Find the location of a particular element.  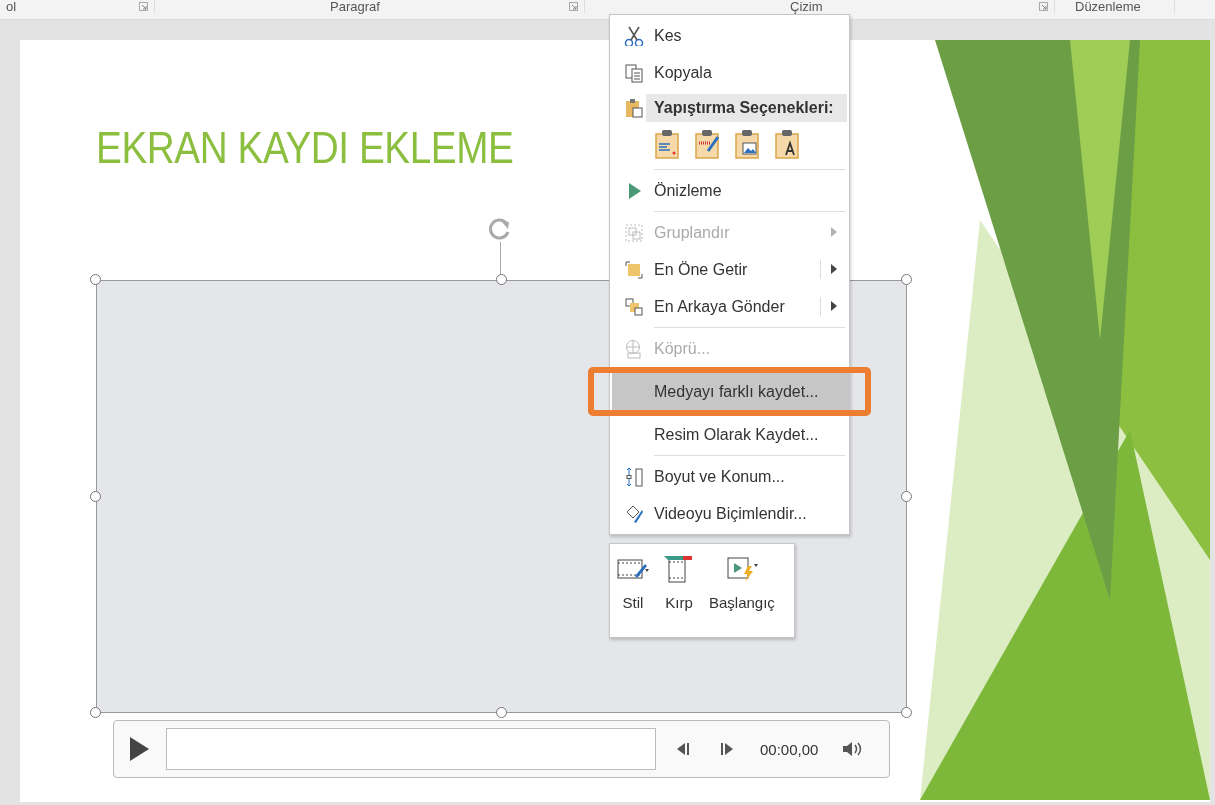

menu-item: Kes is located at coordinates (729, 35).